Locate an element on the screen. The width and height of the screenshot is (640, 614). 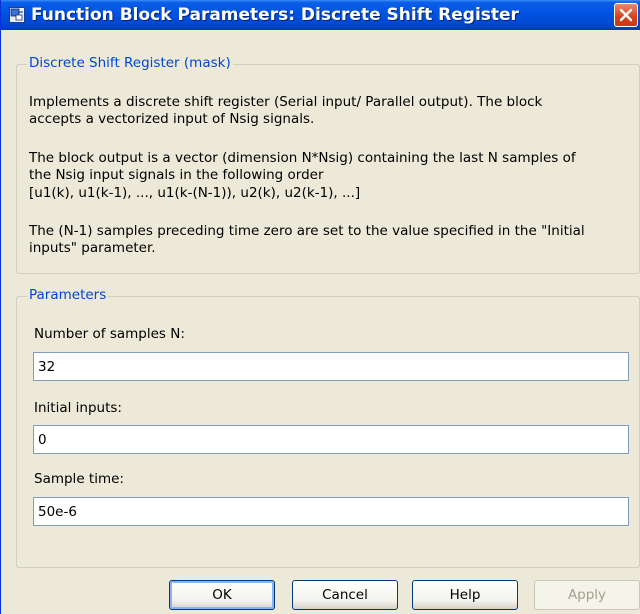
ok-button: OK is located at coordinates (222, 595).